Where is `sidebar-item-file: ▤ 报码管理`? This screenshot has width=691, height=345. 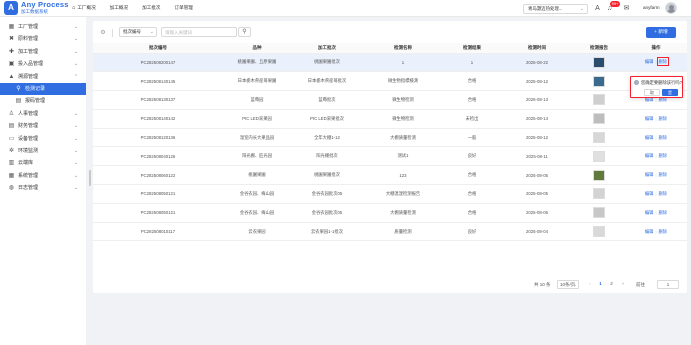 sidebar-item-file: ▤ 报码管理 is located at coordinates (43, 101).